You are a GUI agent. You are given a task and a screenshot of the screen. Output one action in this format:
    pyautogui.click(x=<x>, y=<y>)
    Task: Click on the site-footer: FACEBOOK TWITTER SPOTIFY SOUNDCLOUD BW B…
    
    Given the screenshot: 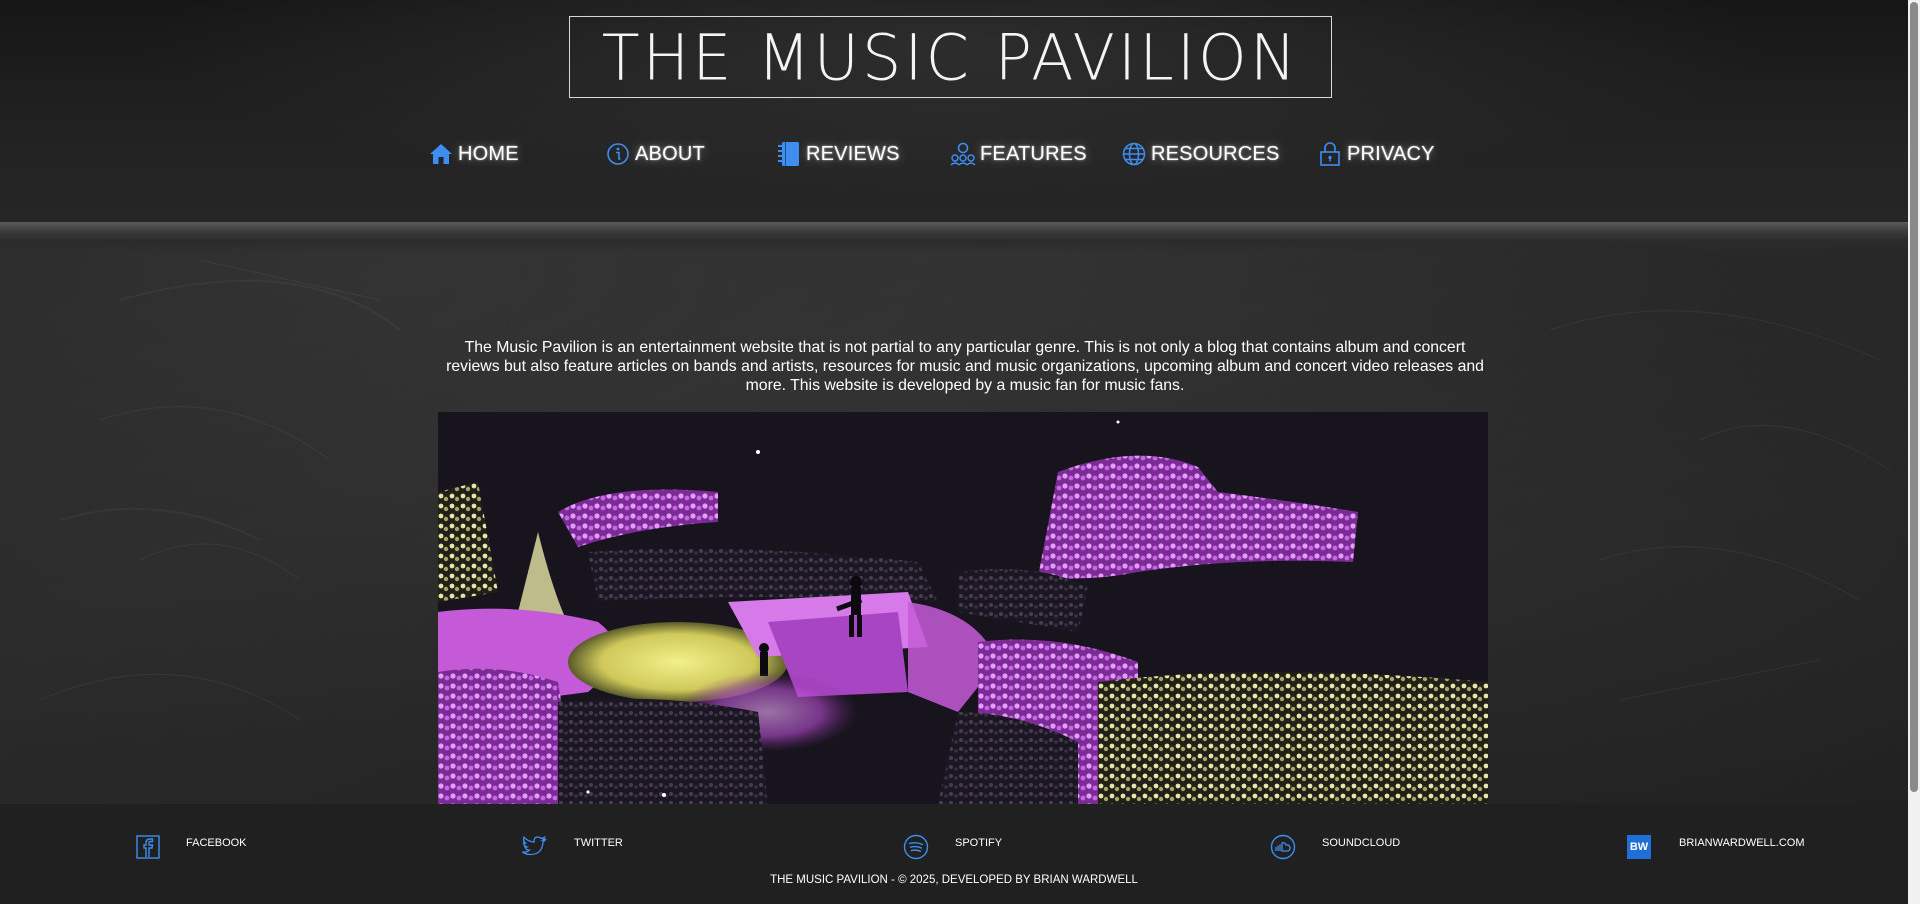 What is the action you would take?
    pyautogui.click(x=954, y=854)
    